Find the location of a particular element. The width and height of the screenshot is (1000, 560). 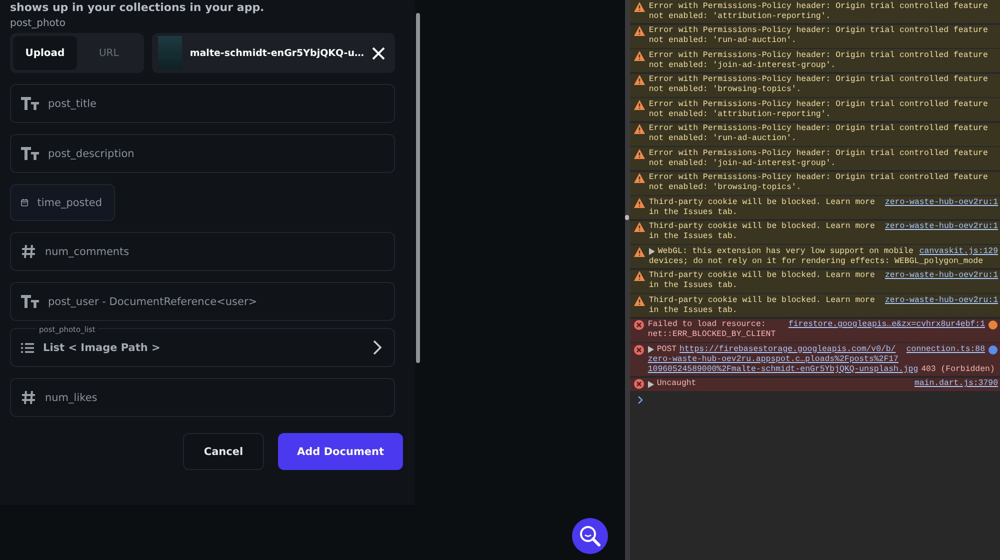

source-link: main.dart.js:3790 is located at coordinates (956, 384).